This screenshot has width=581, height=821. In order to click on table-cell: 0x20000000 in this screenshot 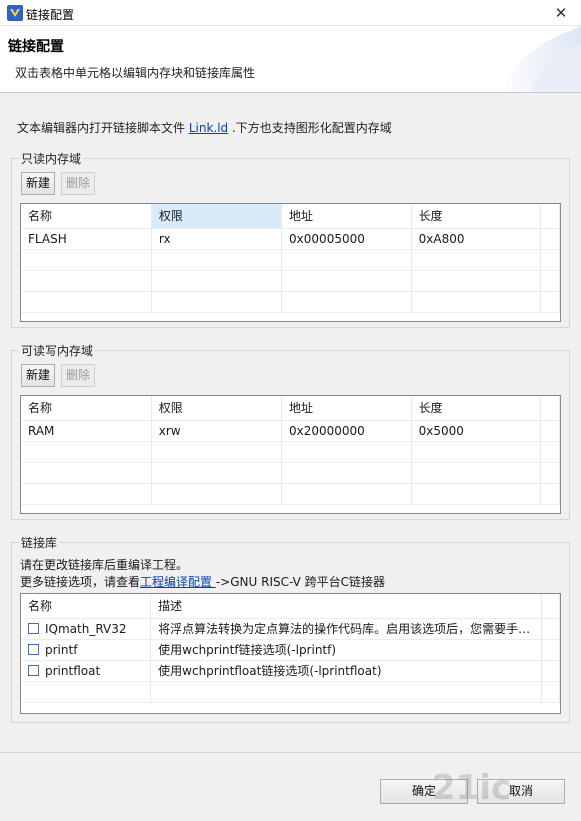, I will do `click(346, 431)`.